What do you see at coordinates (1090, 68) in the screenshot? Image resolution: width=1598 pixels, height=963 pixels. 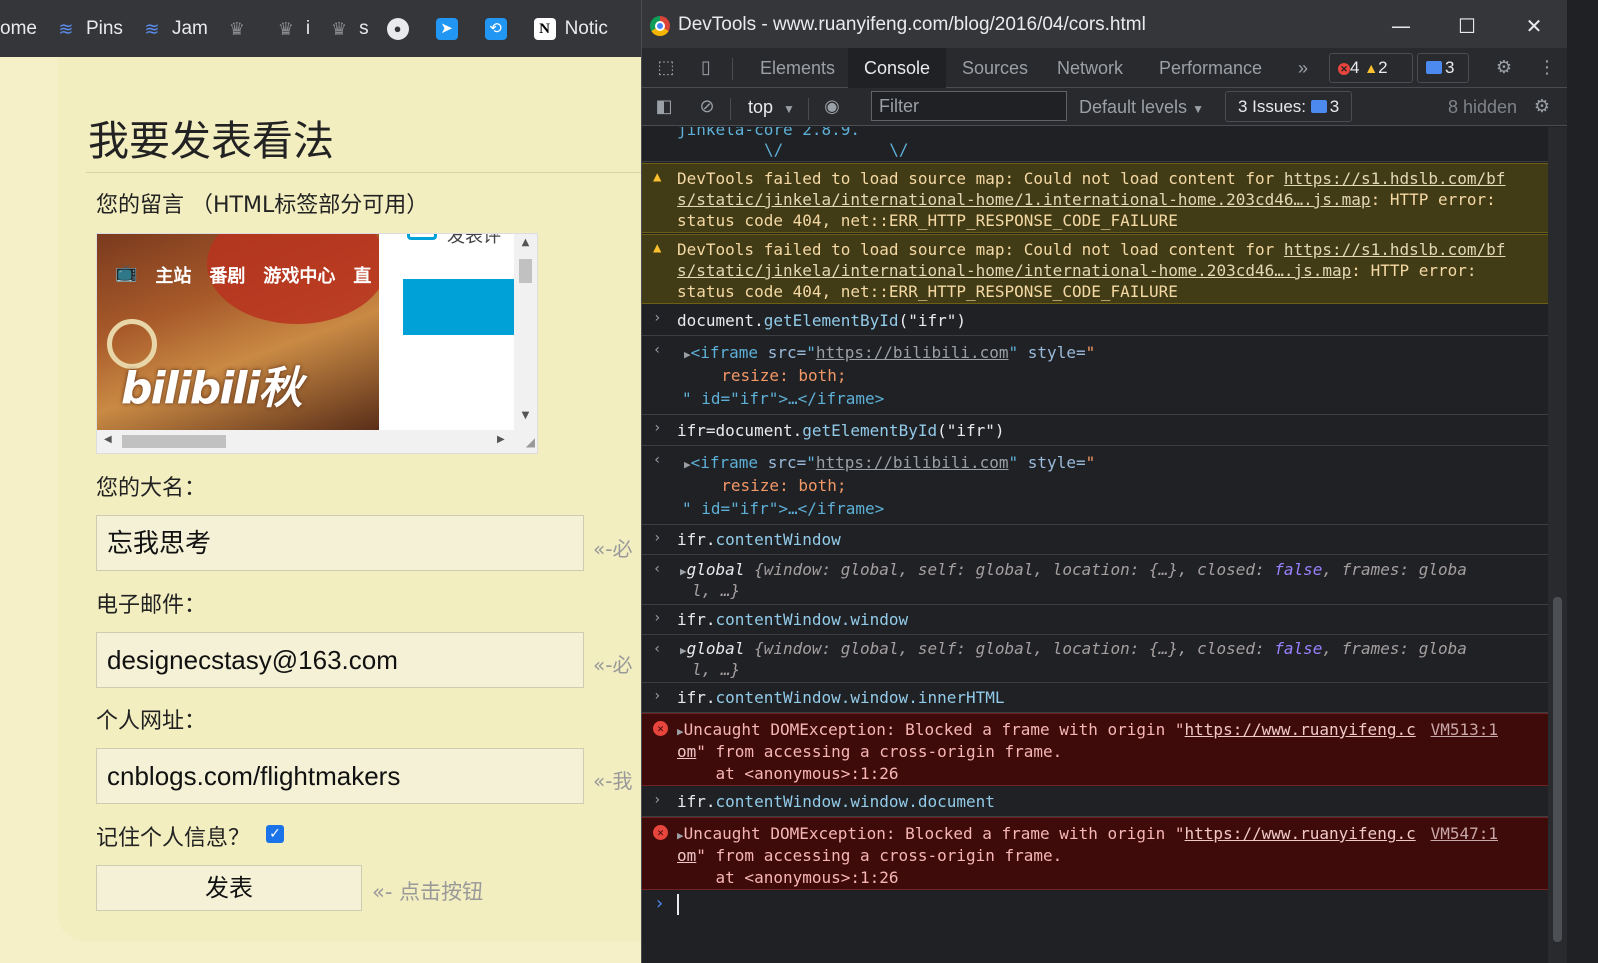 I see `tab-network: Network` at bounding box center [1090, 68].